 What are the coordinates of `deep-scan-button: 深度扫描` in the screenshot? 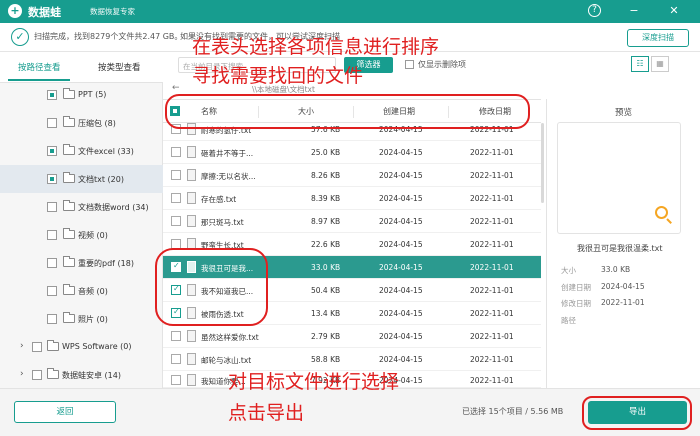 It's located at (658, 38).